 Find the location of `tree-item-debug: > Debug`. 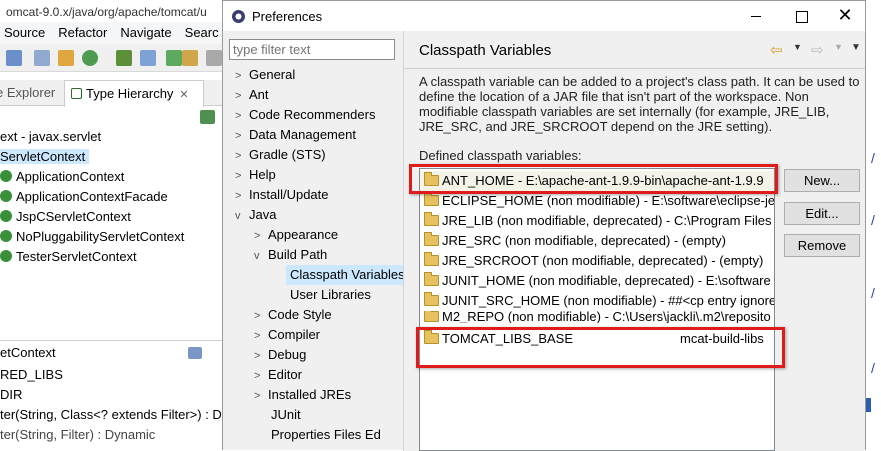

tree-item-debug: > Debug is located at coordinates (280, 355).